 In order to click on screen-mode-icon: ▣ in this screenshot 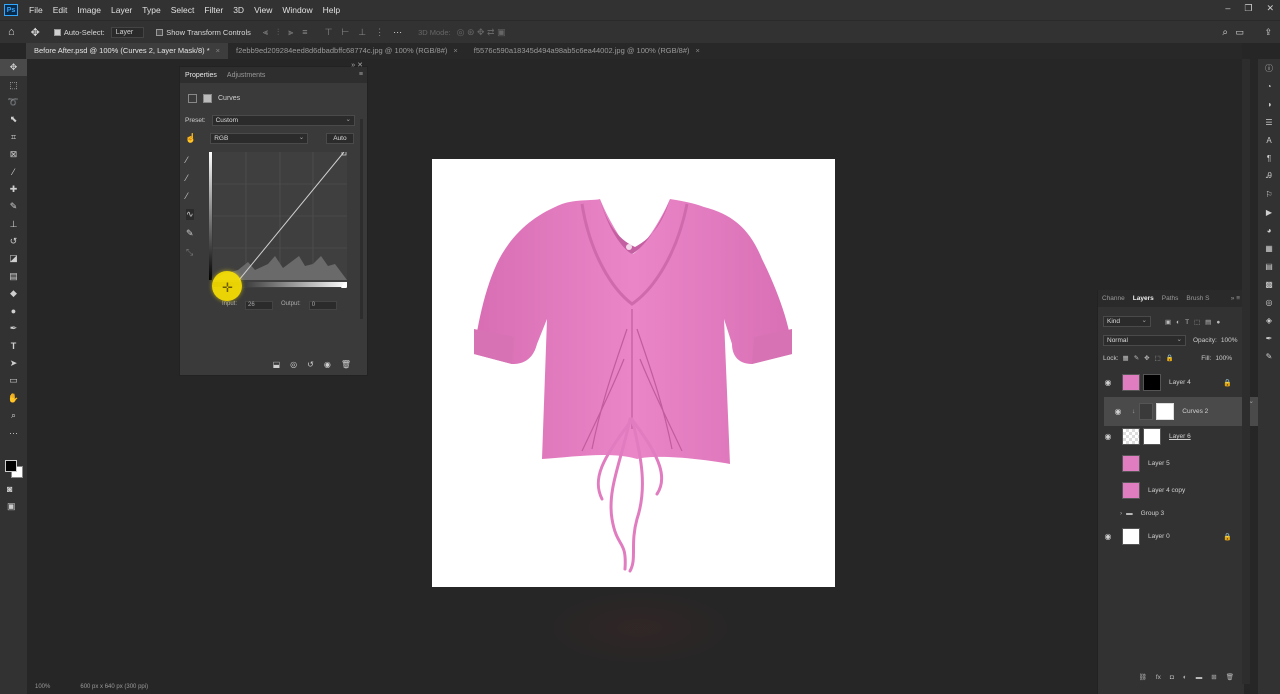, I will do `click(11, 506)`.